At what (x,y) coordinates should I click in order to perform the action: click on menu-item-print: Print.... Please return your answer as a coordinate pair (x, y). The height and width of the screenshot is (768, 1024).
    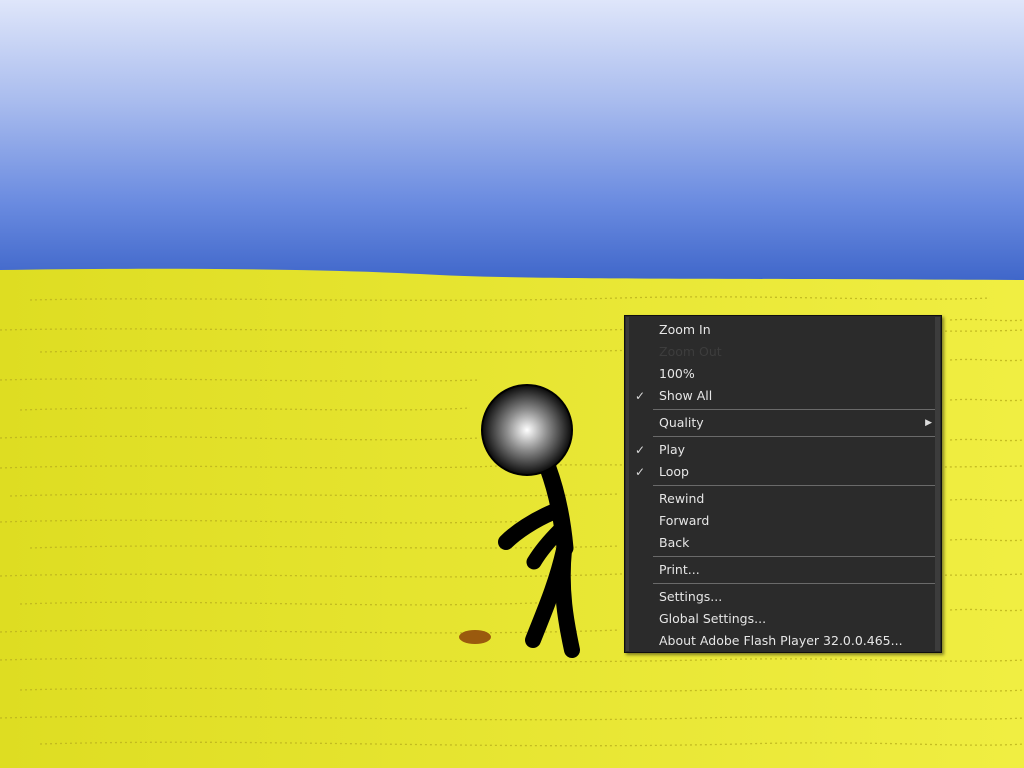
    Looking at the image, I should click on (783, 570).